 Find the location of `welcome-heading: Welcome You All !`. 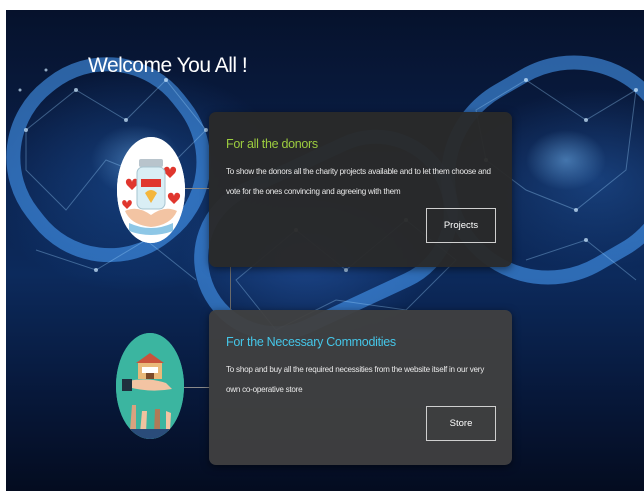

welcome-heading: Welcome You All ! is located at coordinates (168, 65).